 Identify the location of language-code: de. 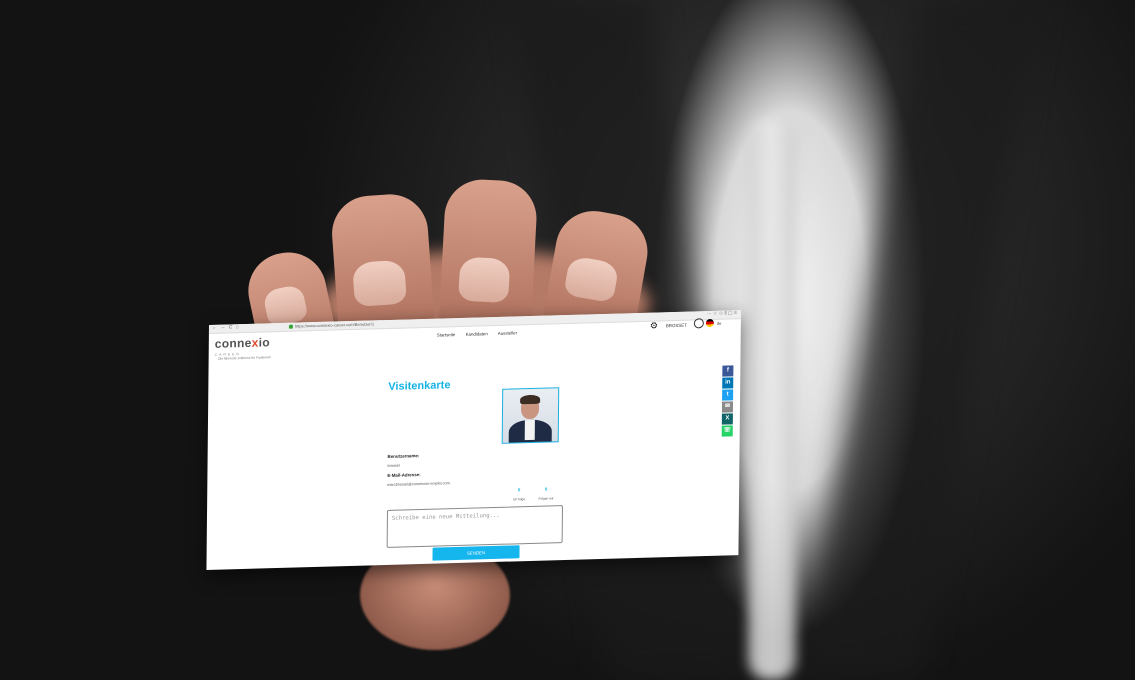
(719, 323).